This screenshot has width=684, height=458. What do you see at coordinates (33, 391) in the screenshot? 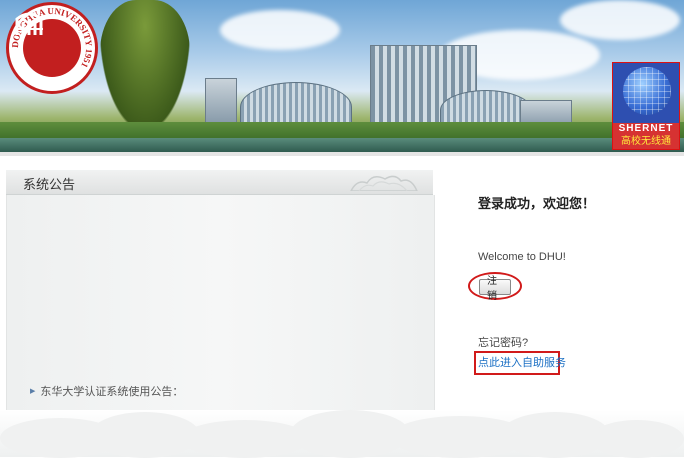
I see `triangle-right-icon: ▶` at bounding box center [33, 391].